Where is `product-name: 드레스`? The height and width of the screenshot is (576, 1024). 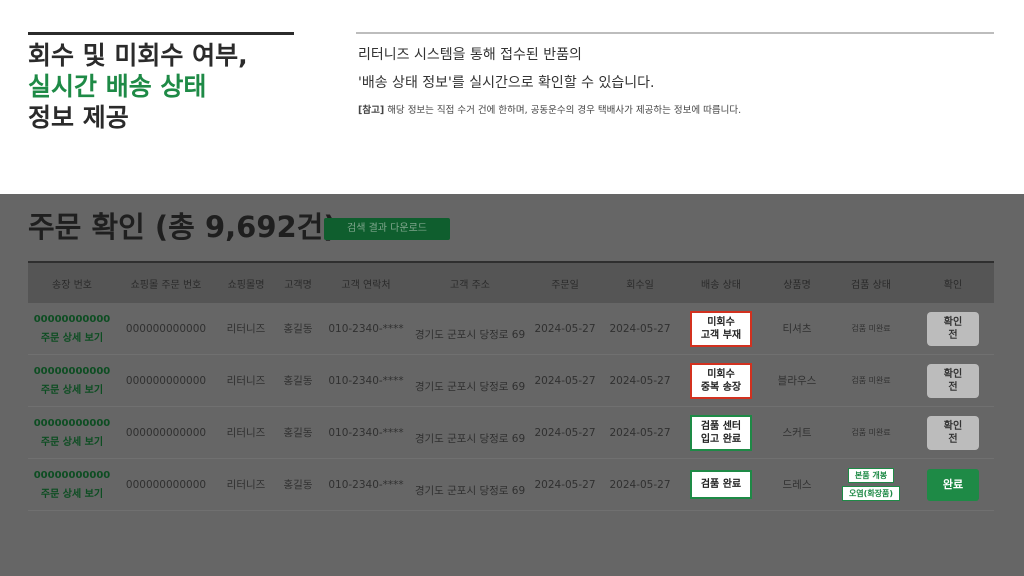 product-name: 드레스 is located at coordinates (797, 485).